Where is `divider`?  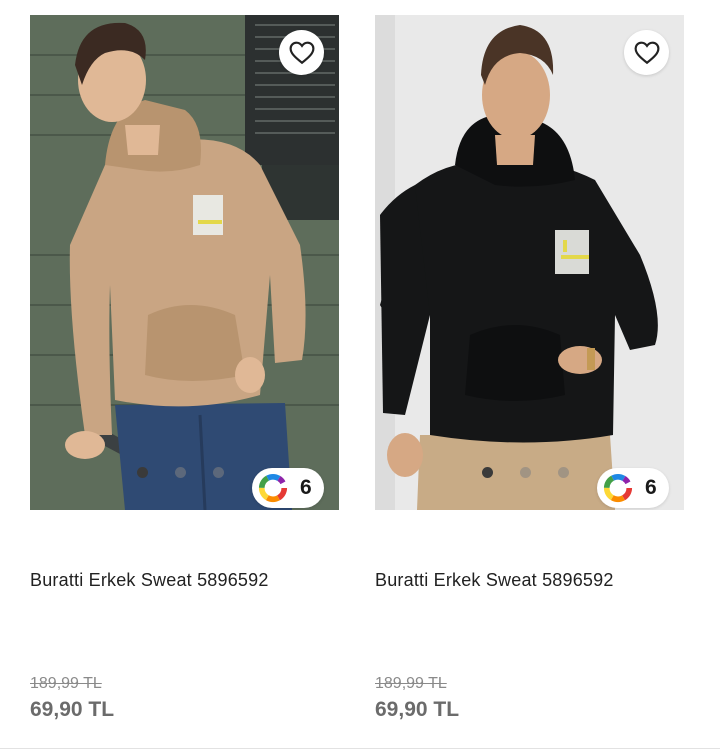 divider is located at coordinates (360, 748).